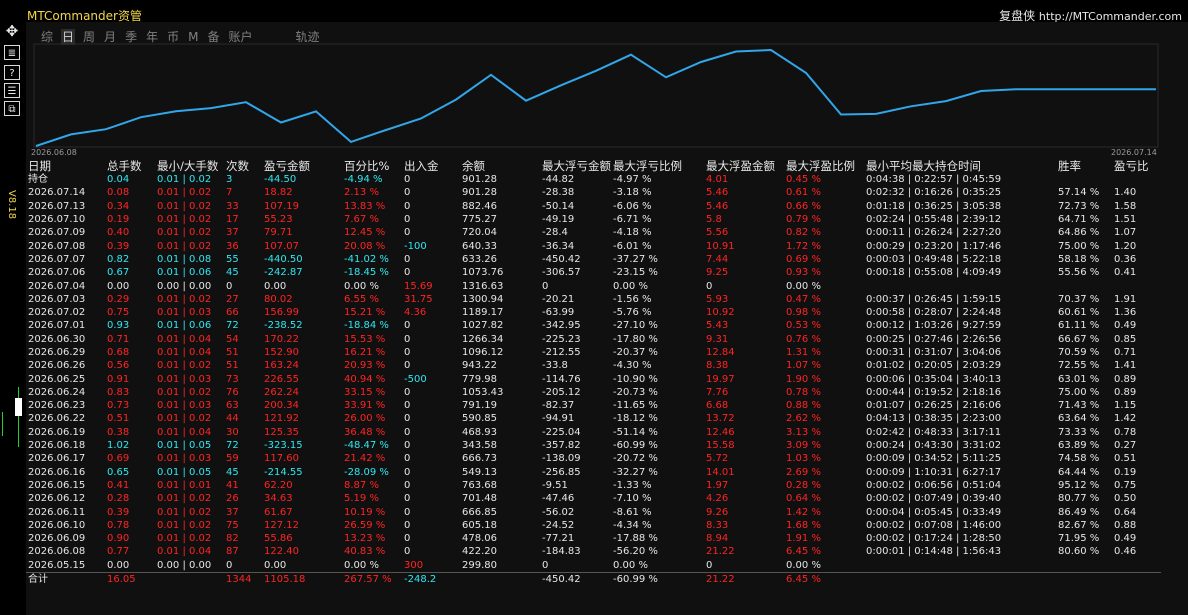 This screenshot has height=615, width=1188. Describe the element at coordinates (232, 432) in the screenshot. I see `cell-count: 30` at that location.